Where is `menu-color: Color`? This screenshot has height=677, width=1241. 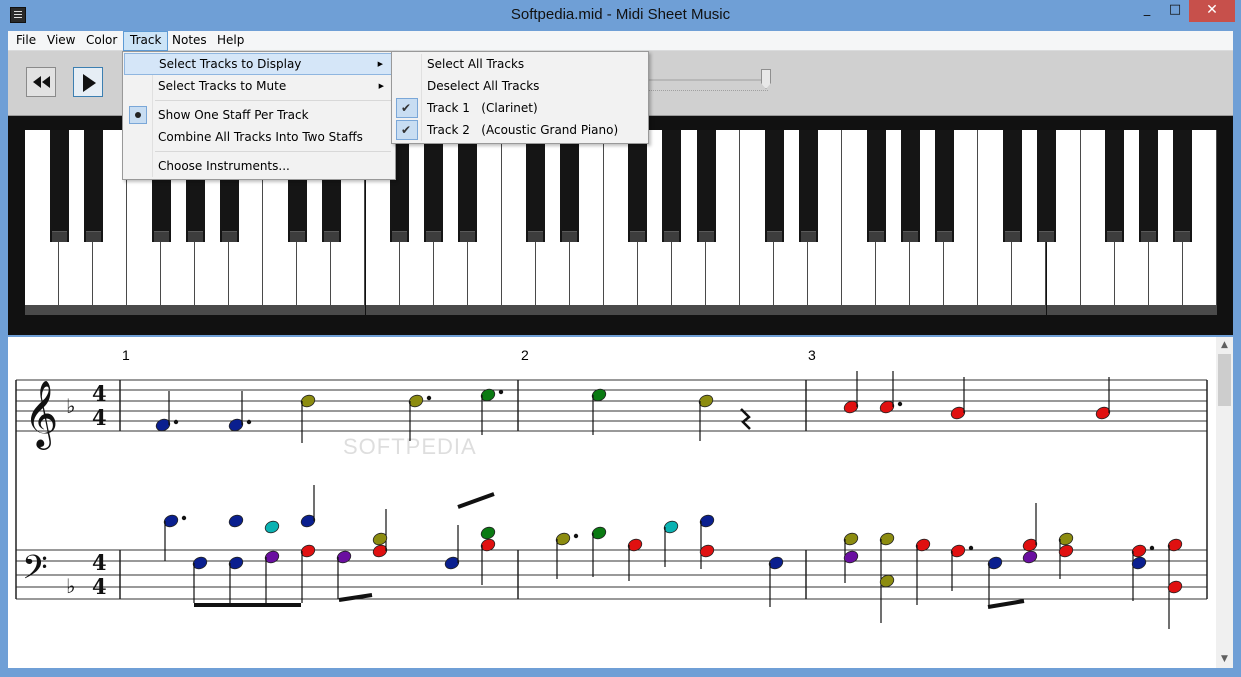 menu-color: Color is located at coordinates (101, 41).